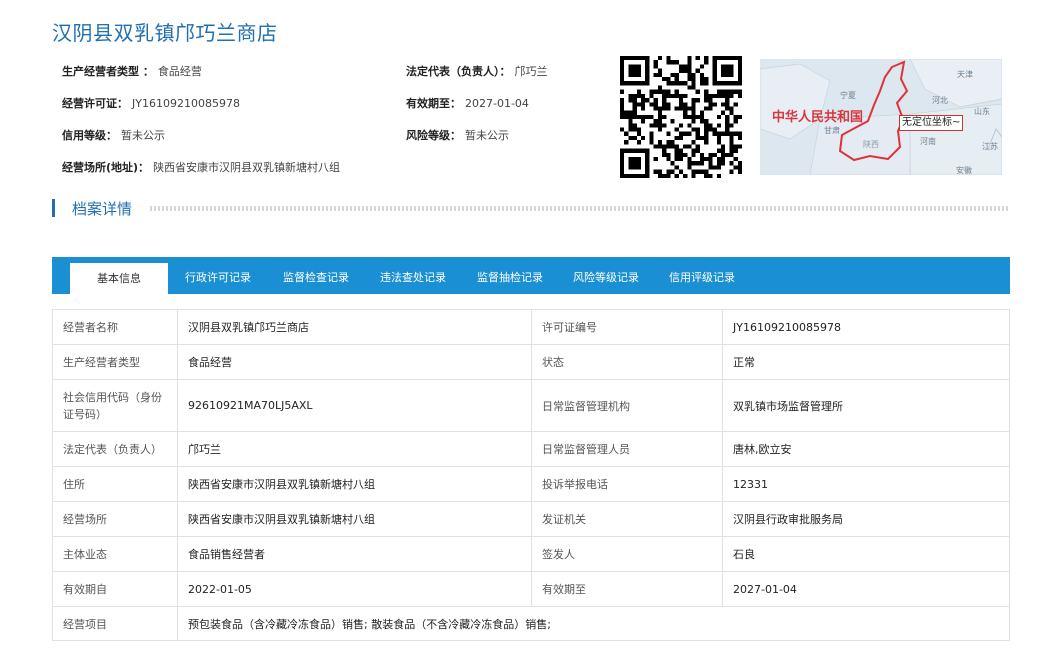 Image resolution: width=1044 pixels, height=660 pixels. What do you see at coordinates (497, 103) in the screenshot?
I see `valid-until-value: 2027-01-04` at bounding box center [497, 103].